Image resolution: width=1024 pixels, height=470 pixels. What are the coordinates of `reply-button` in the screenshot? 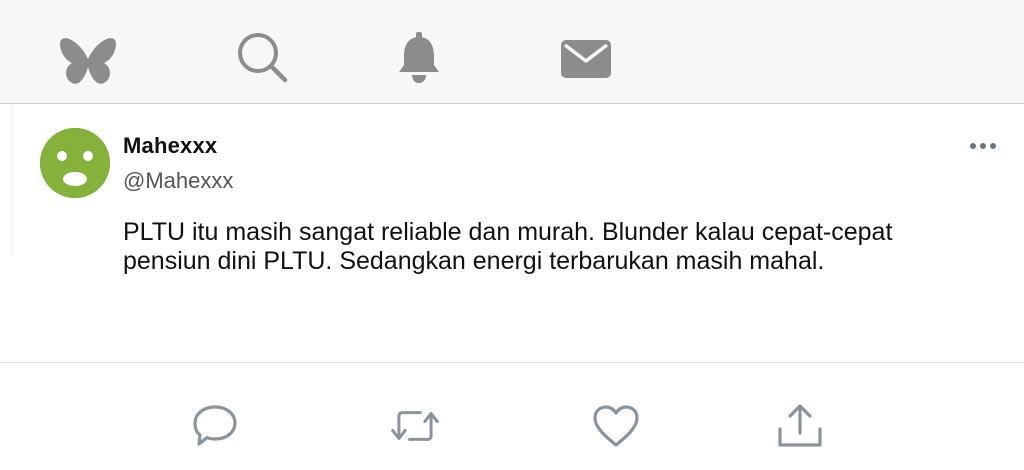 It's located at (215, 426).